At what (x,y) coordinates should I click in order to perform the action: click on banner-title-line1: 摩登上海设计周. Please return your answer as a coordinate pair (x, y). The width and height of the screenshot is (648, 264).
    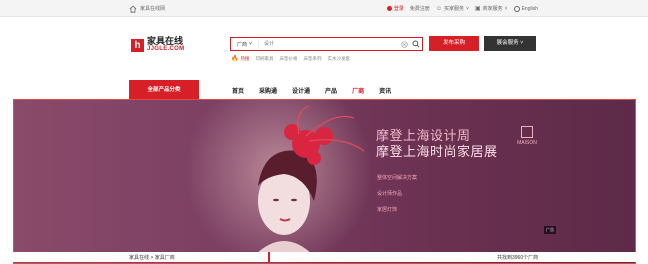
    Looking at the image, I should click on (423, 135).